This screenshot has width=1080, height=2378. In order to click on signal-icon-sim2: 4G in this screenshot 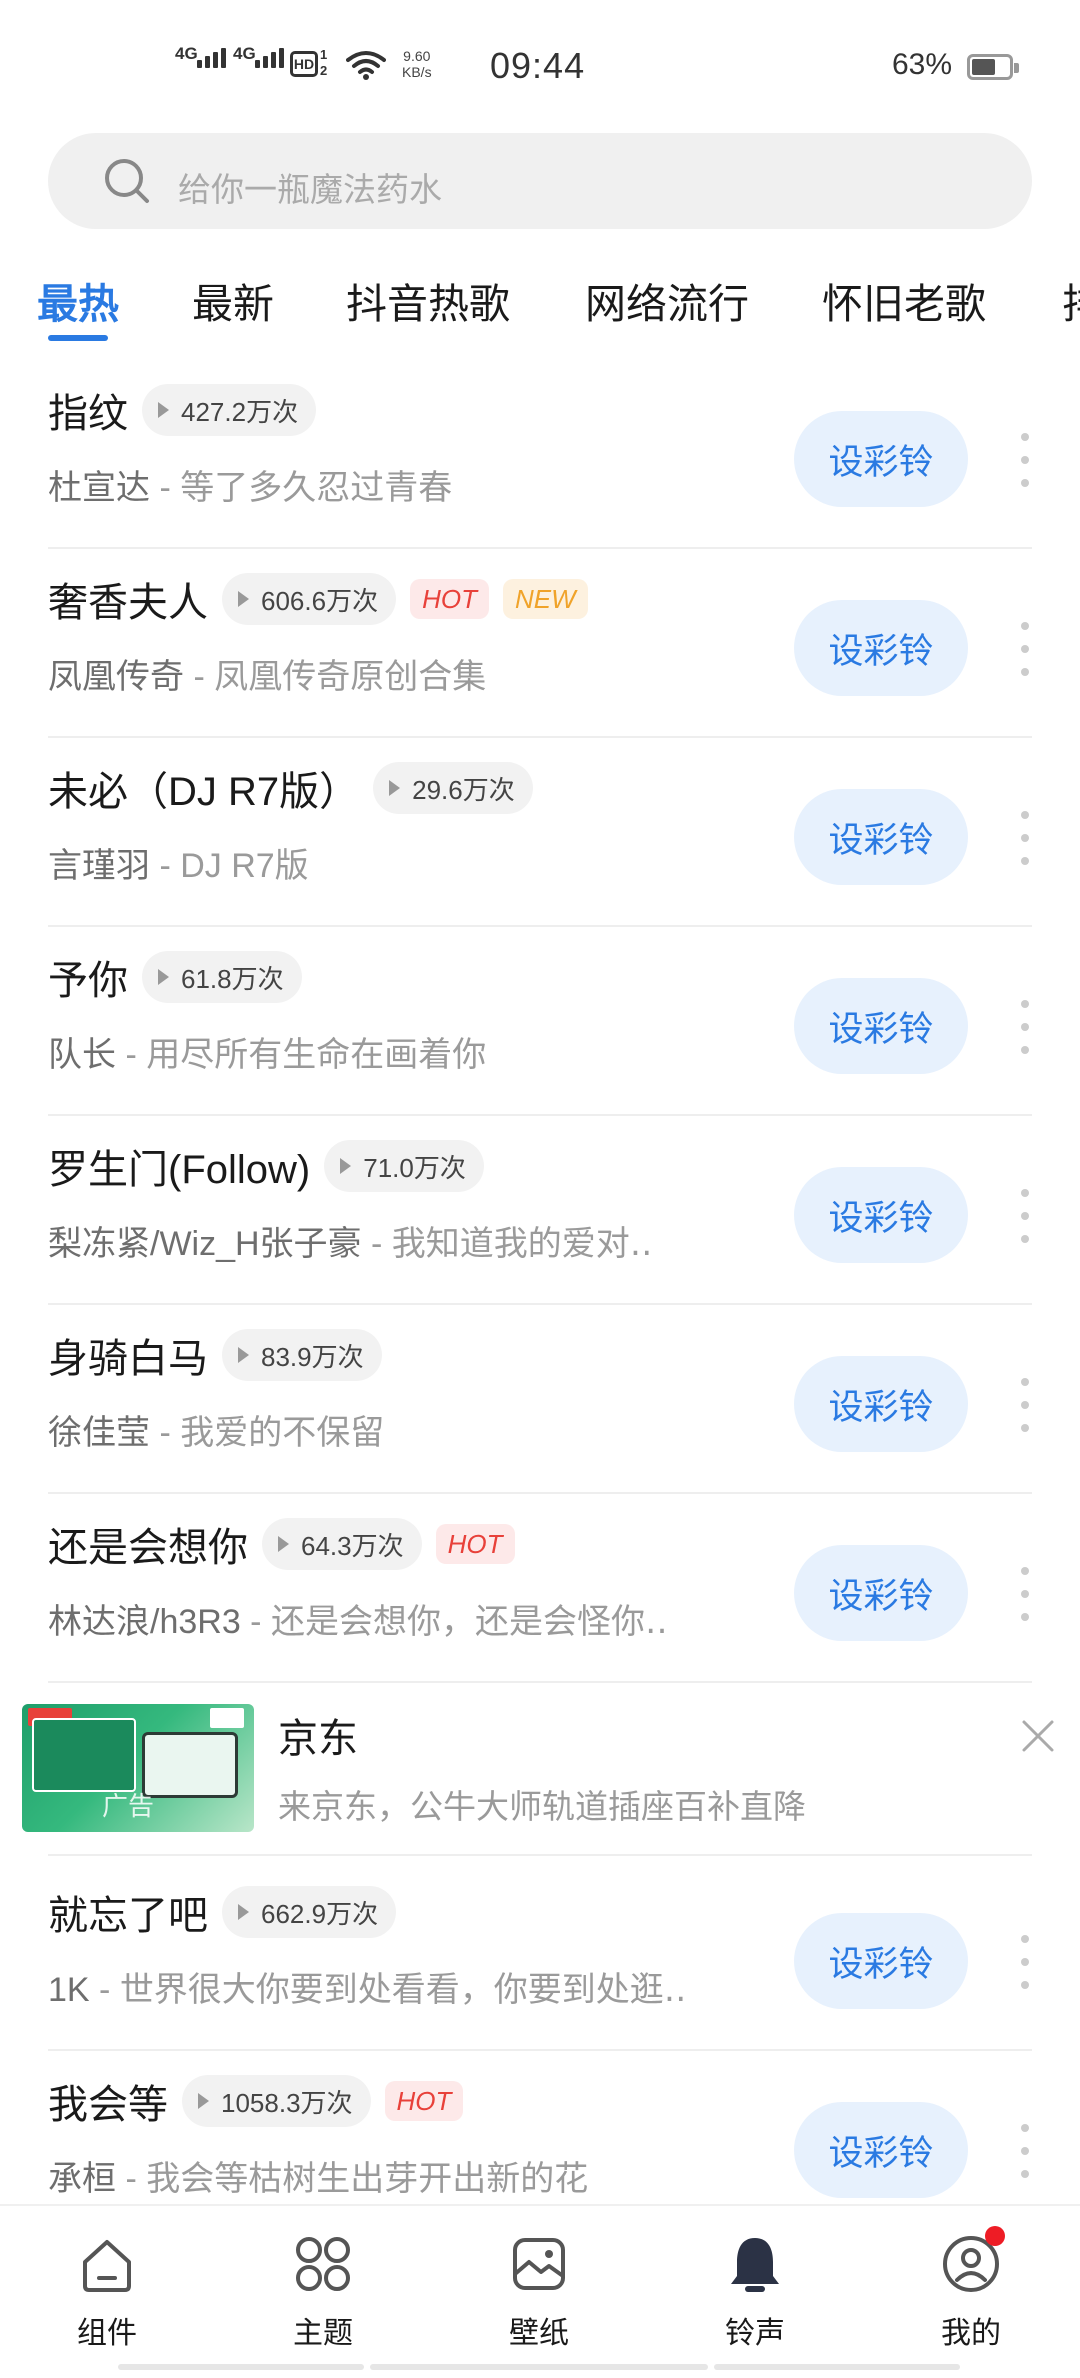, I will do `click(258, 56)`.